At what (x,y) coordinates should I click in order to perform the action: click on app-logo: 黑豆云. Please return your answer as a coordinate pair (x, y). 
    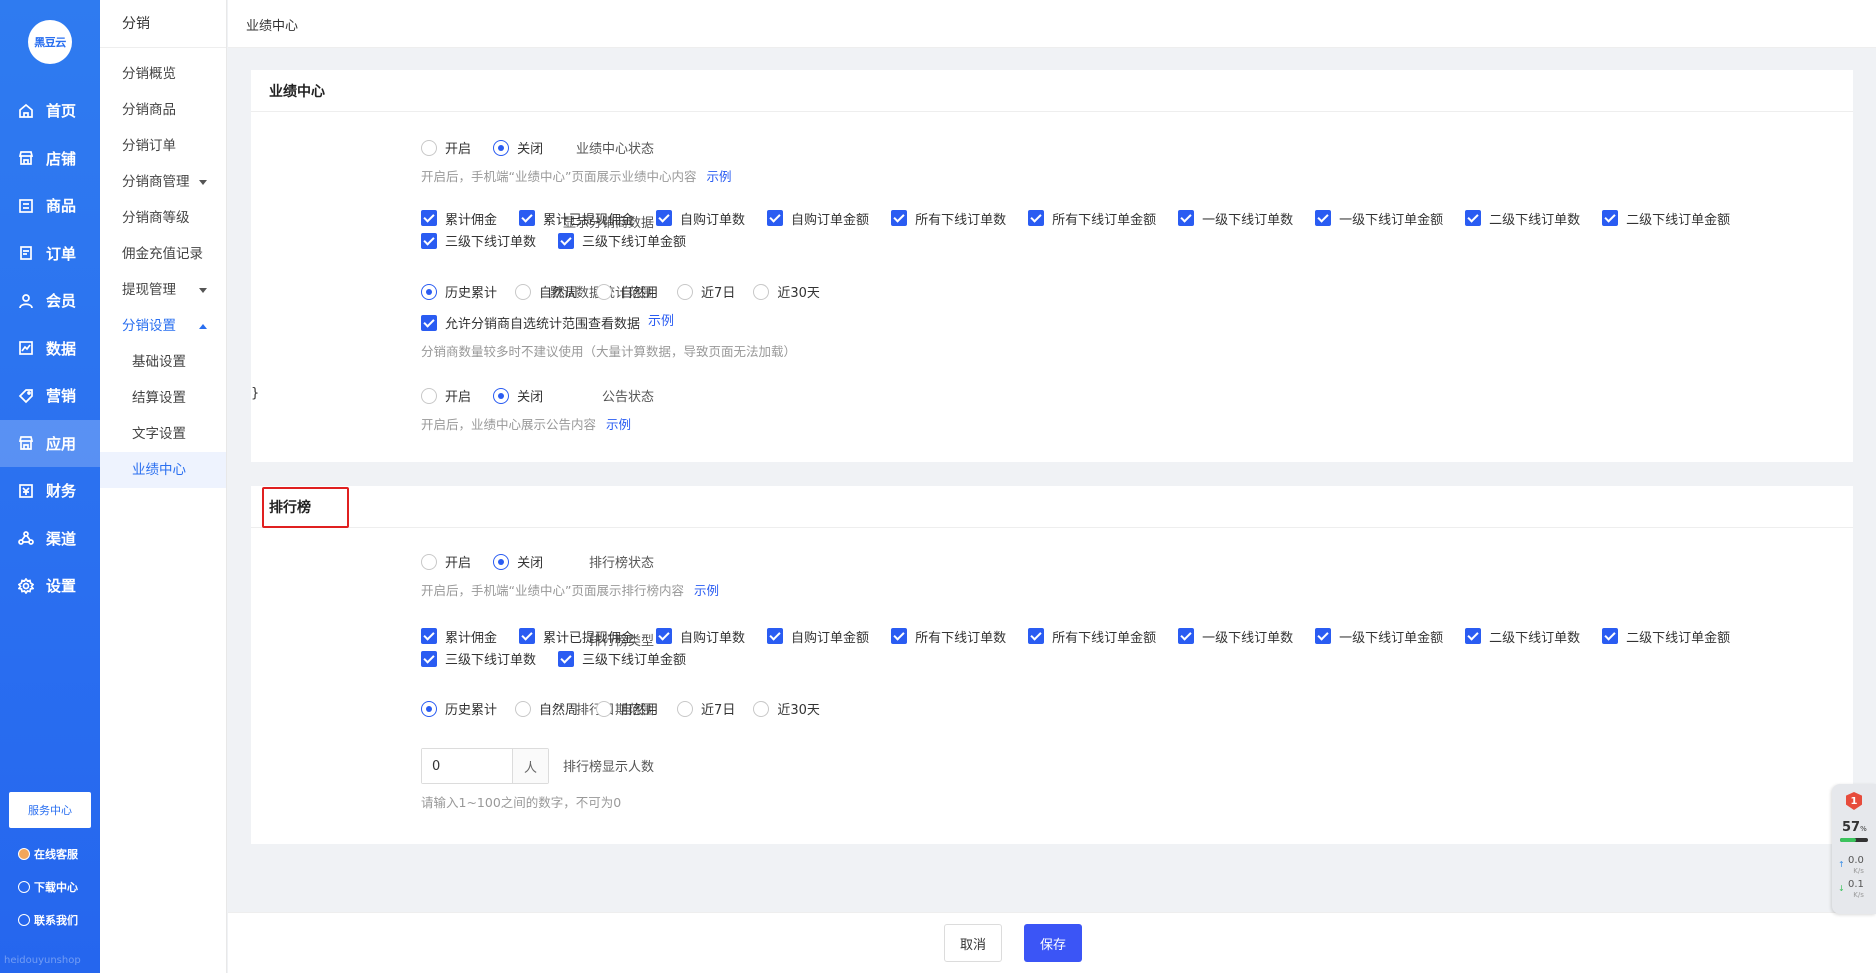
    Looking at the image, I should click on (50, 42).